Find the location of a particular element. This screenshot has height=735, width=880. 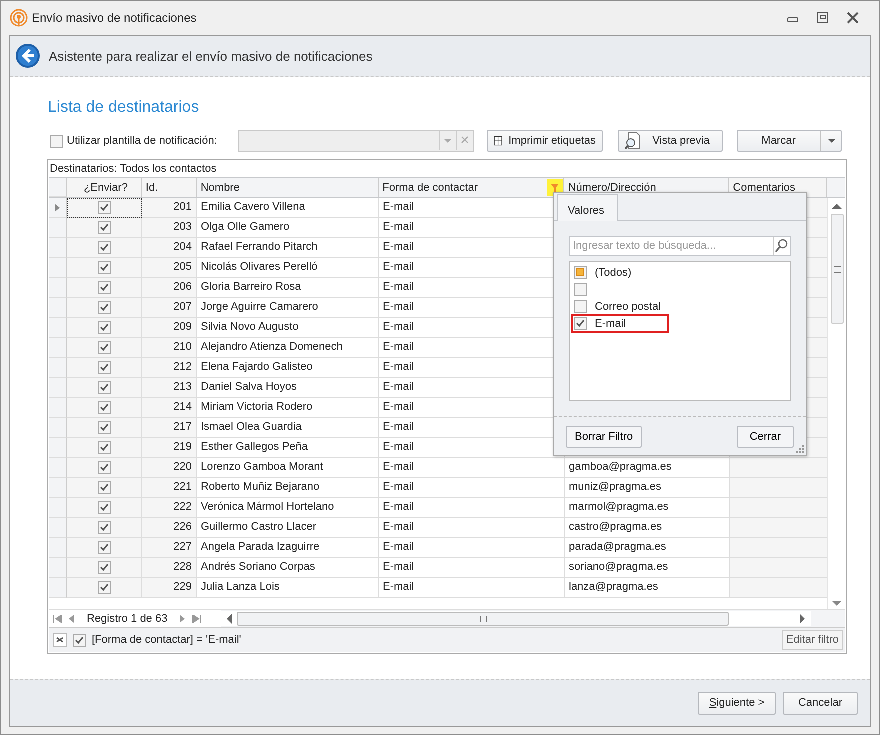

last-record-icon is located at coordinates (197, 618).